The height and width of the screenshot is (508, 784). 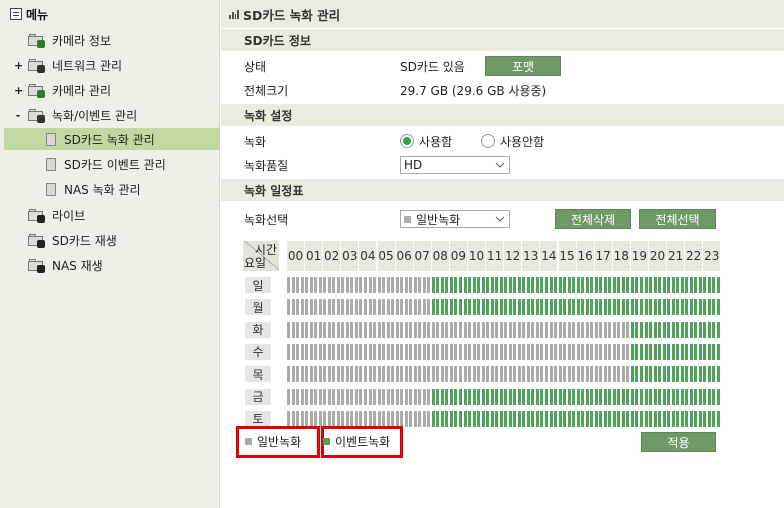 I want to click on hour-header-cell: 08, so click(x=440, y=256).